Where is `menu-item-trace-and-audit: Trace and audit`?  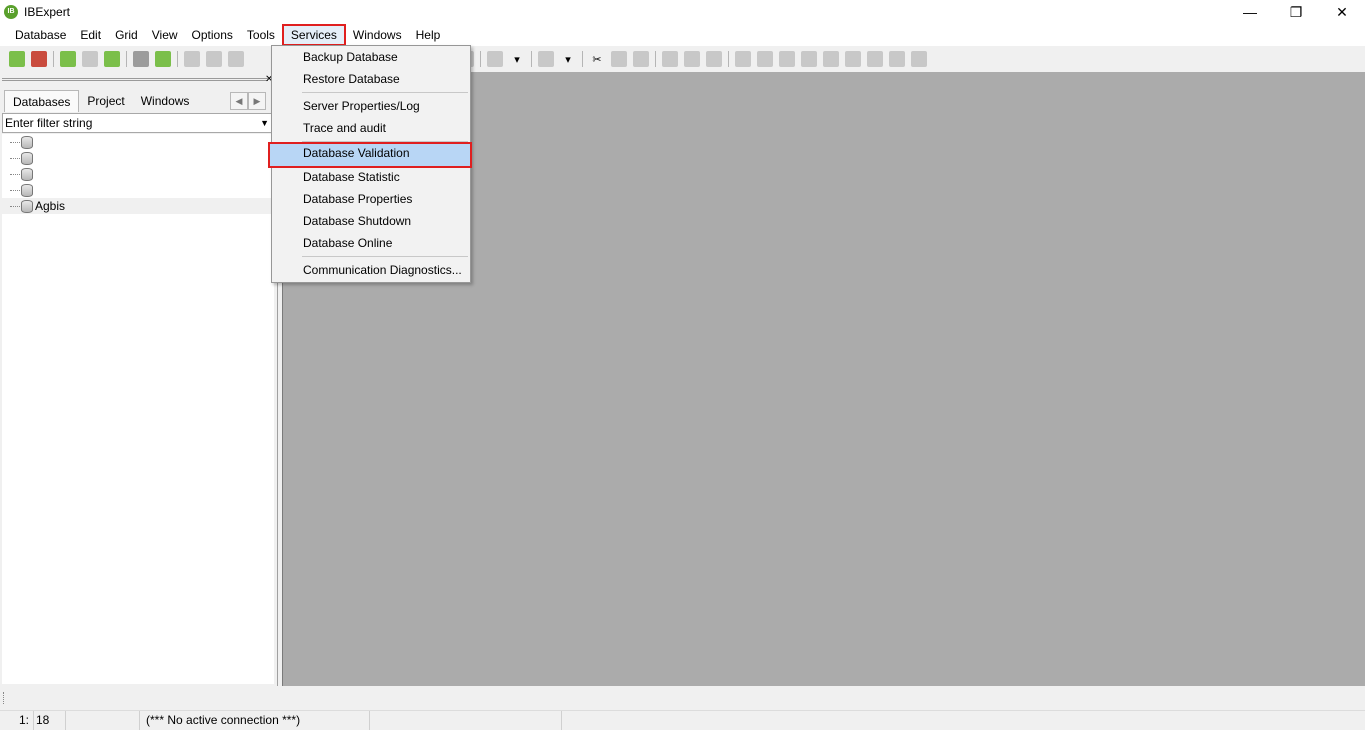
menu-item-trace-and-audit: Trace and audit is located at coordinates (371, 128).